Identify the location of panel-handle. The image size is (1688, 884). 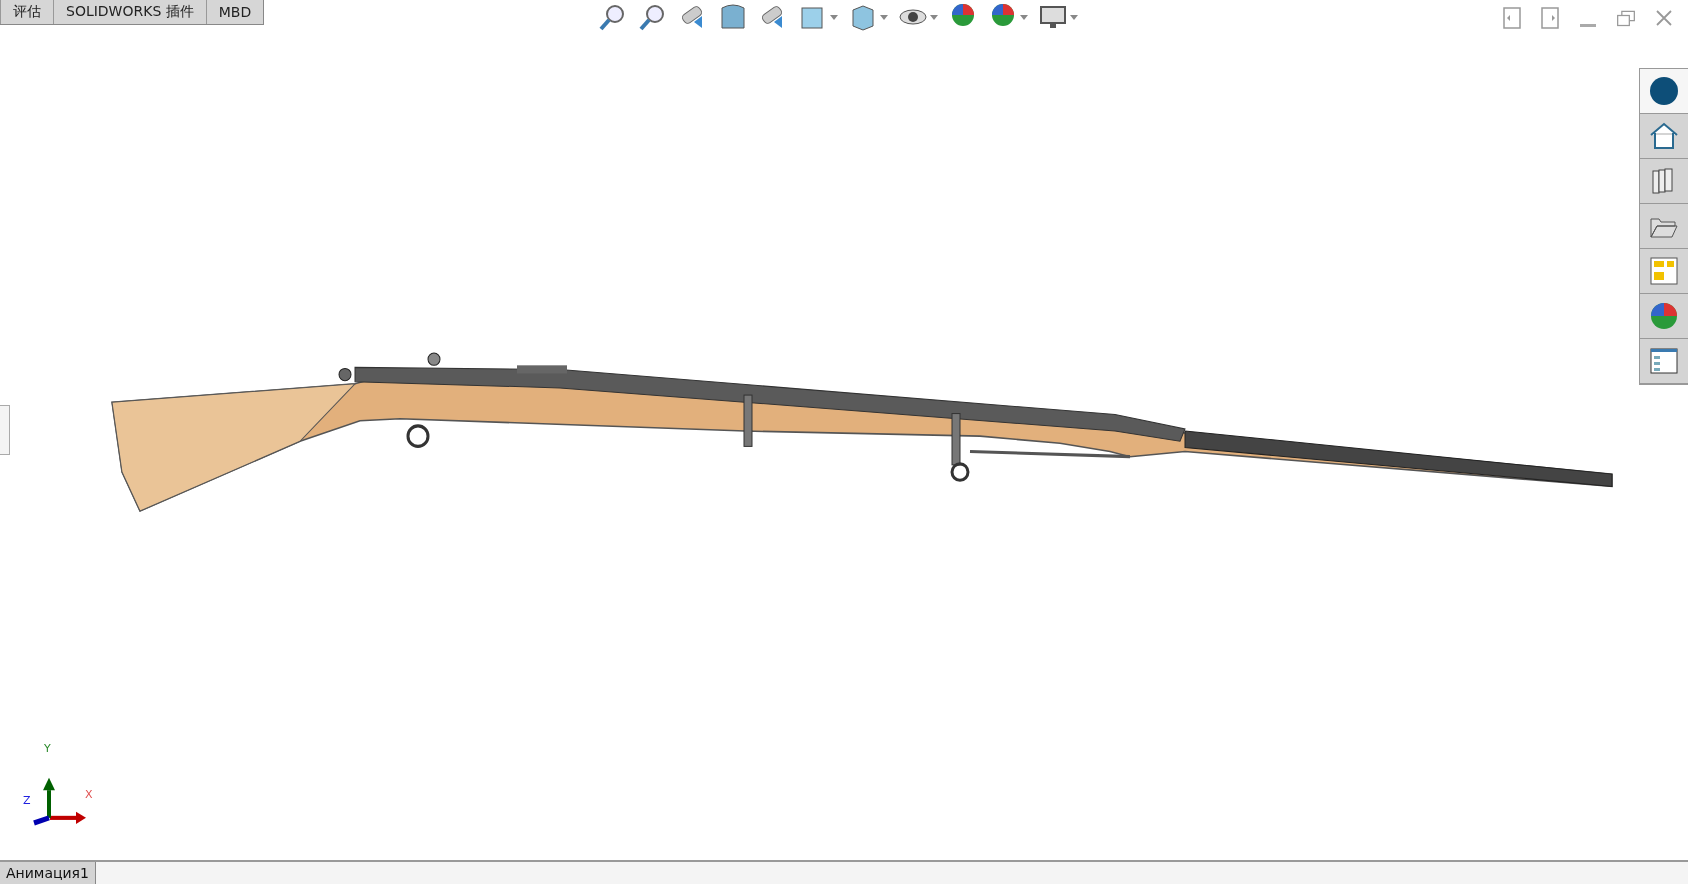
(5, 430).